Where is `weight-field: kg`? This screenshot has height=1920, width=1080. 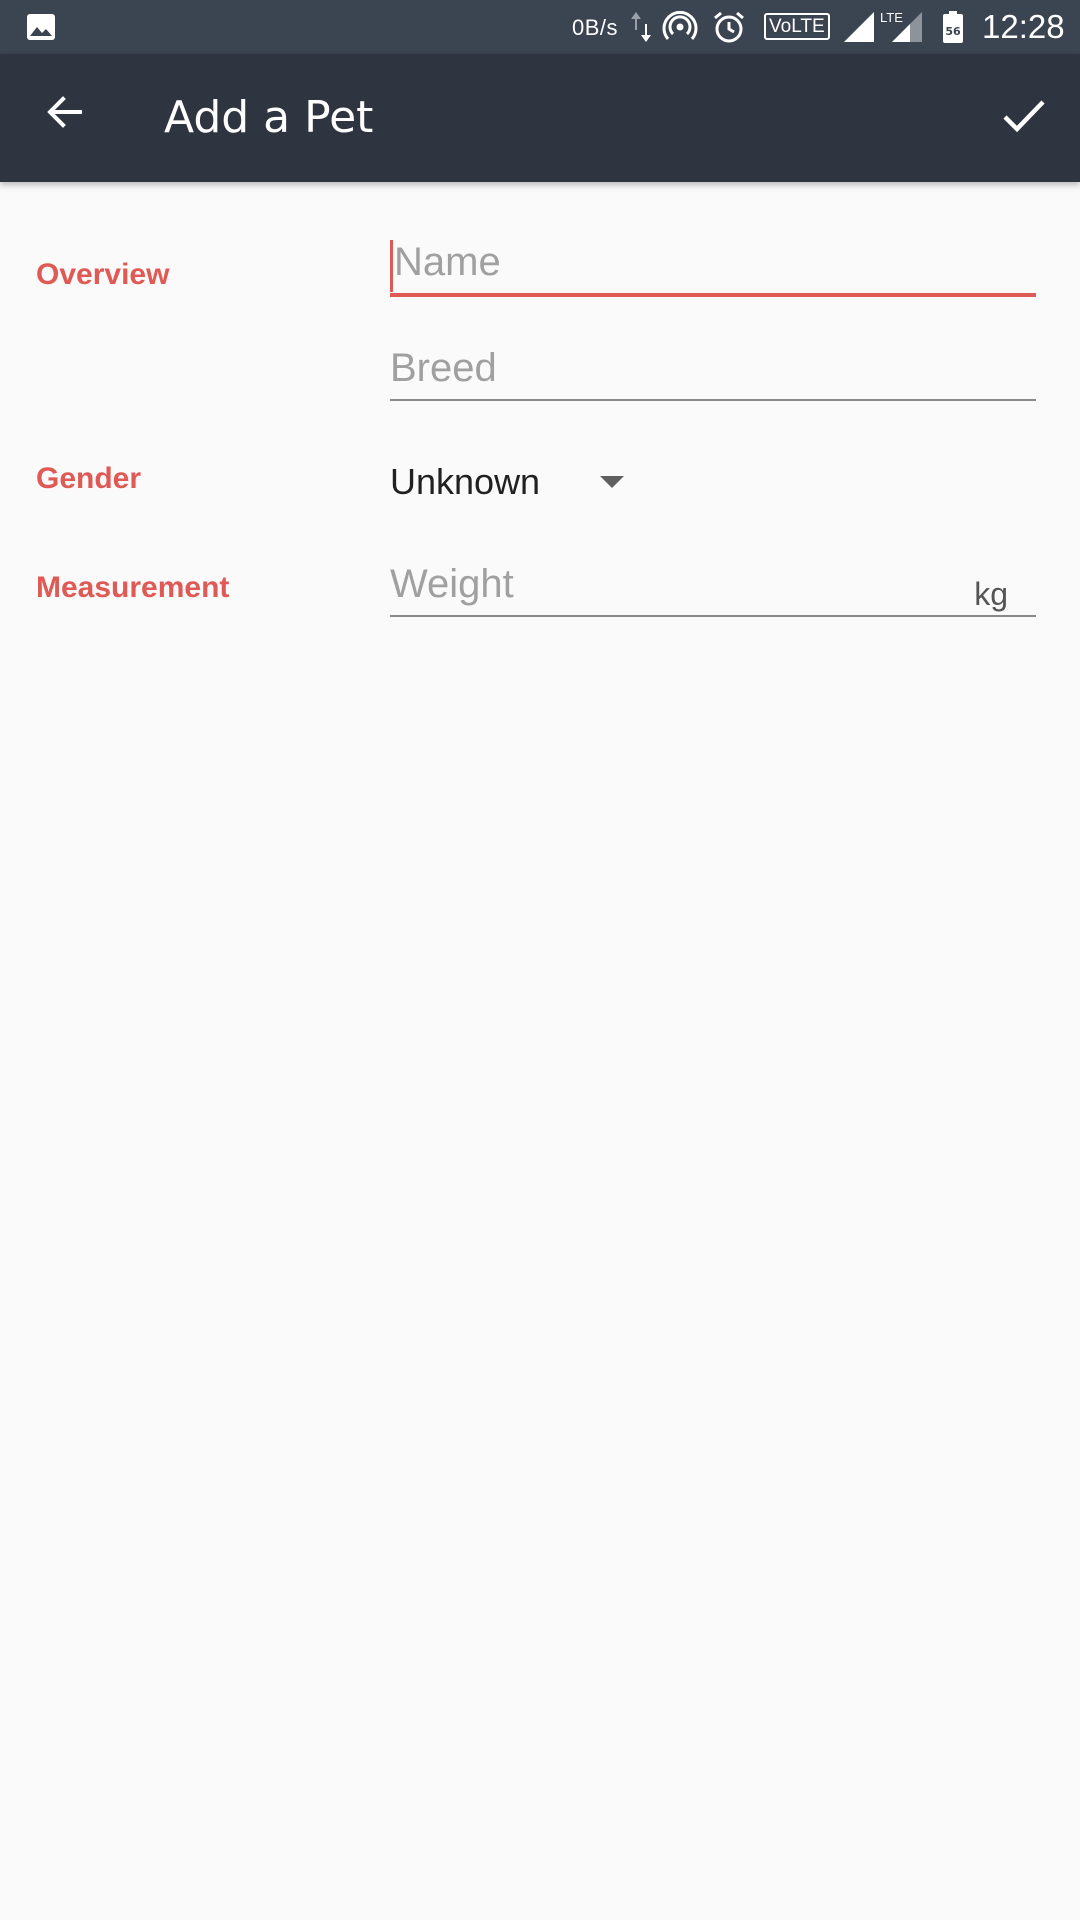
weight-field: kg is located at coordinates (713, 589).